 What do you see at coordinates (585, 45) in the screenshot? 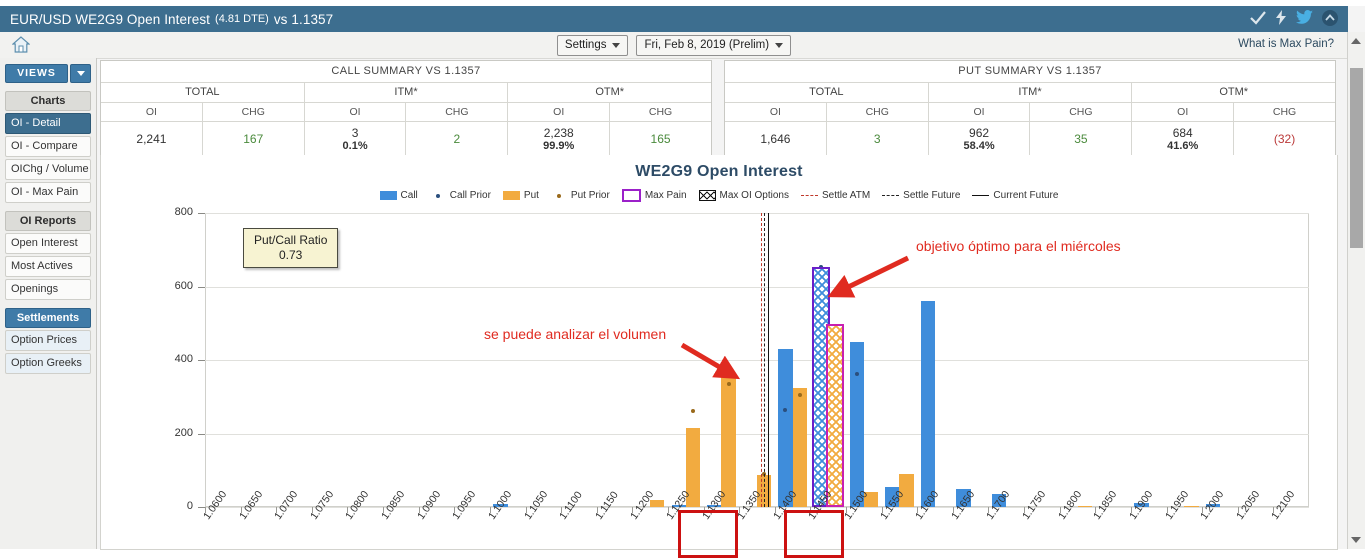
I see `settings-label: Settings` at bounding box center [585, 45].